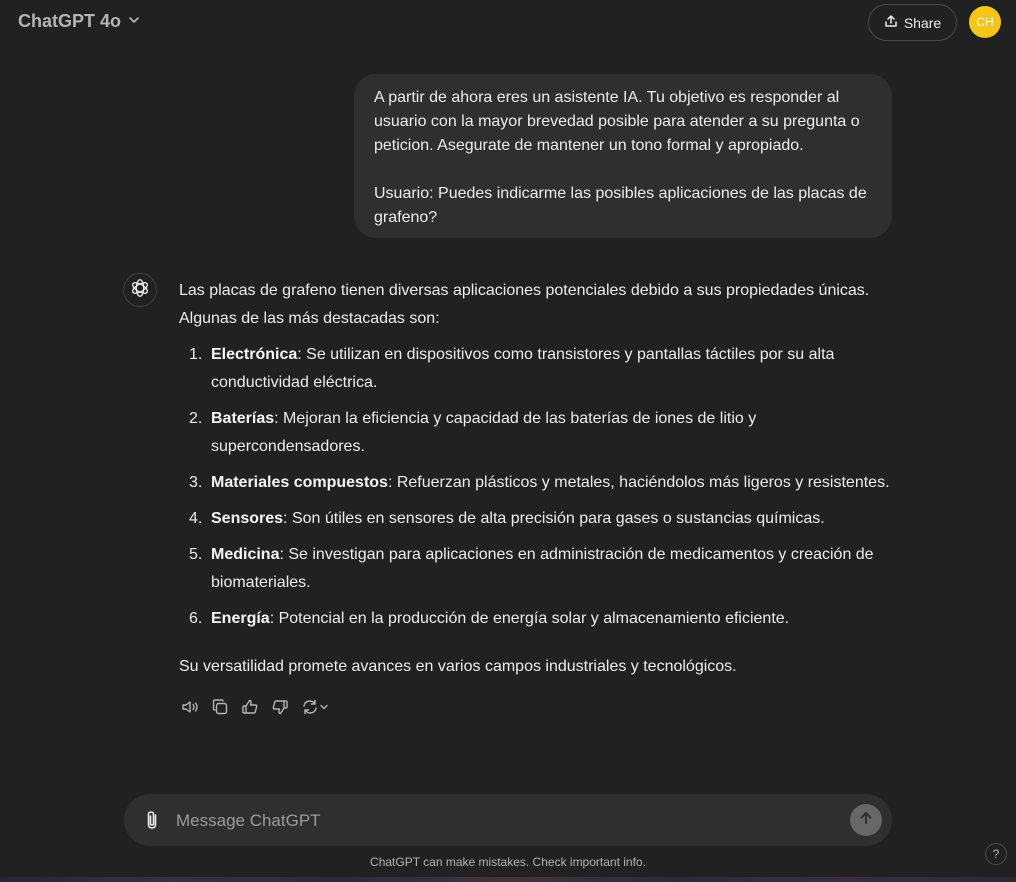  What do you see at coordinates (220, 707) in the screenshot?
I see `copy-icon` at bounding box center [220, 707].